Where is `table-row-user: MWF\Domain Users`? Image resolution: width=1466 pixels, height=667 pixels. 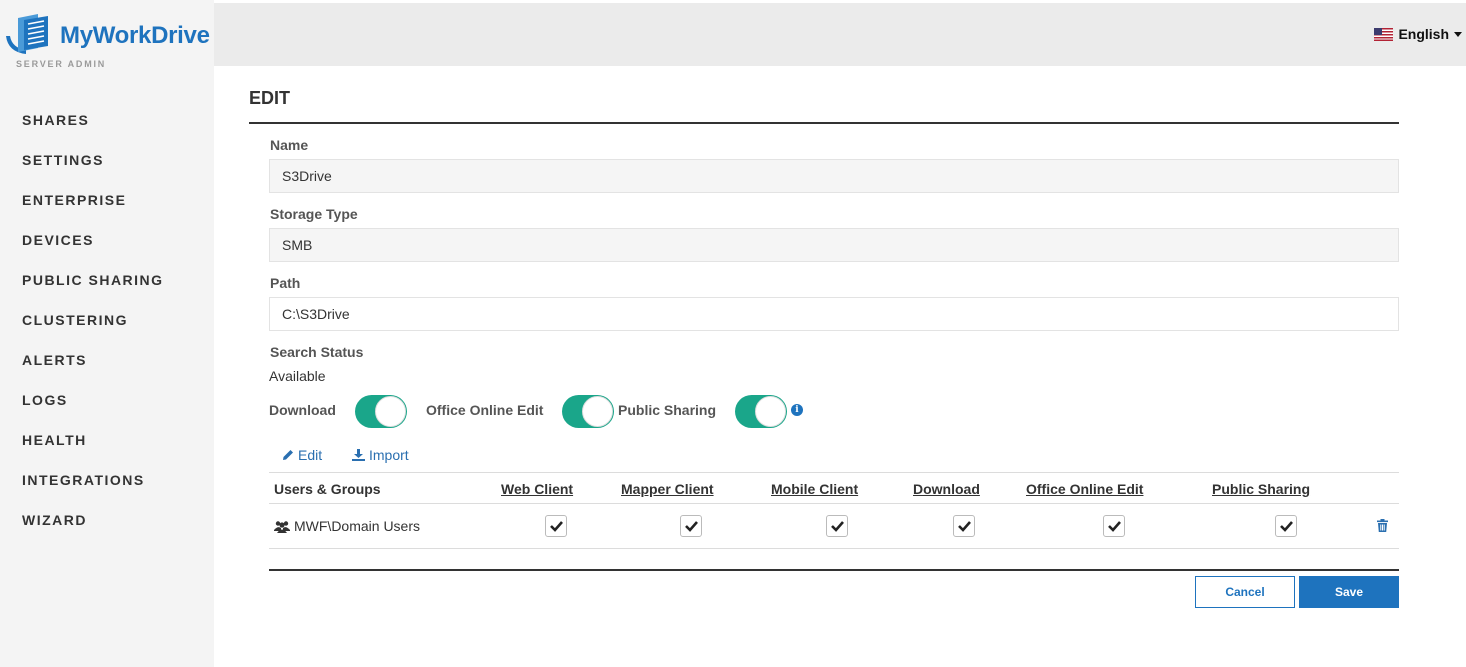
table-row-user: MWF\Domain Users is located at coordinates (347, 526).